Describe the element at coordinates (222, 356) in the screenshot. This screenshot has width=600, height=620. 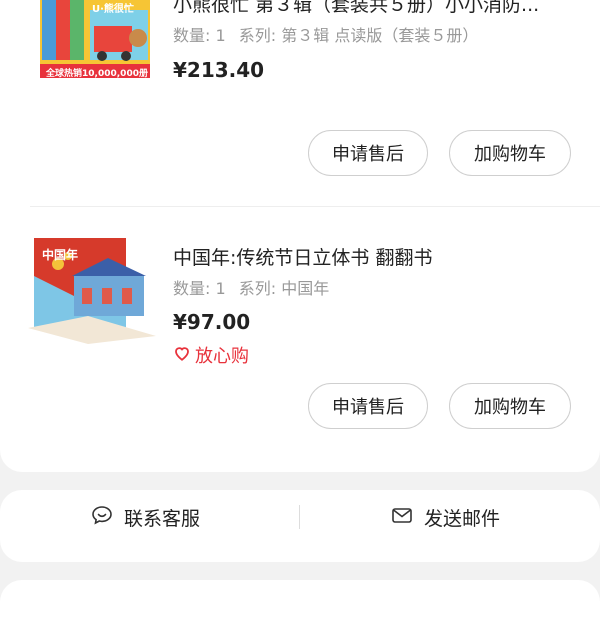
I see `badge-label: 放心购` at that location.